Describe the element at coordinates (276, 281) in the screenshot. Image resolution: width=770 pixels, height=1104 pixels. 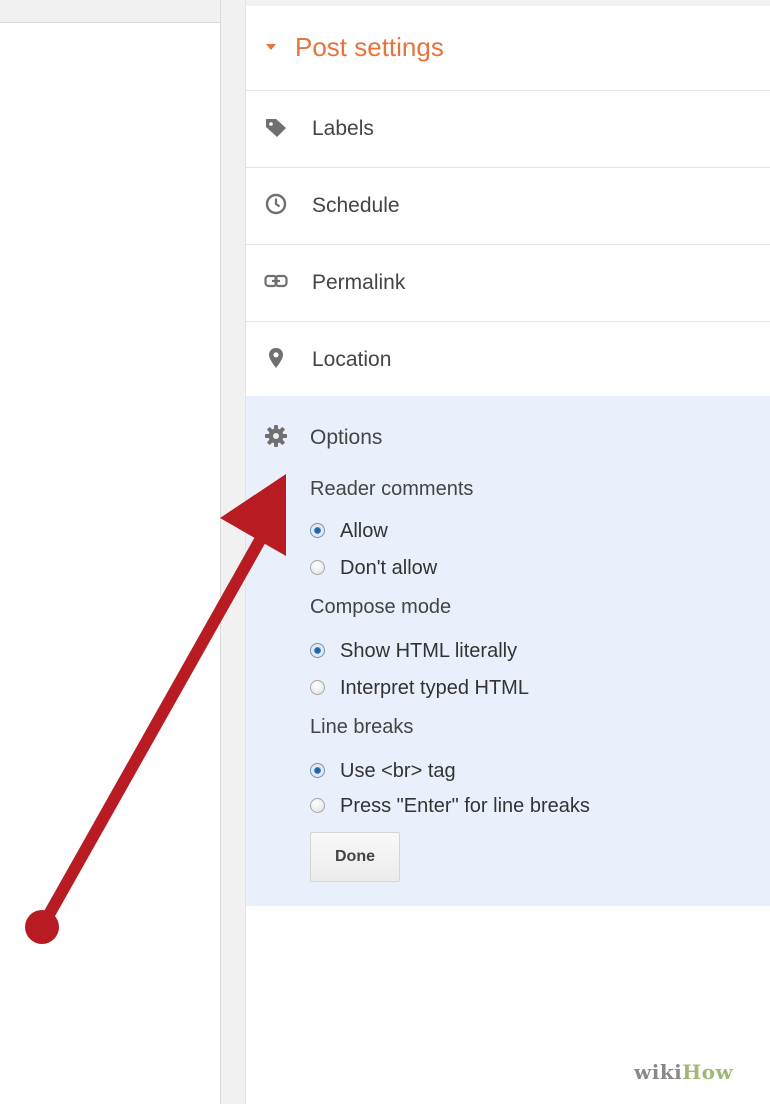
I see `link-icon` at that location.